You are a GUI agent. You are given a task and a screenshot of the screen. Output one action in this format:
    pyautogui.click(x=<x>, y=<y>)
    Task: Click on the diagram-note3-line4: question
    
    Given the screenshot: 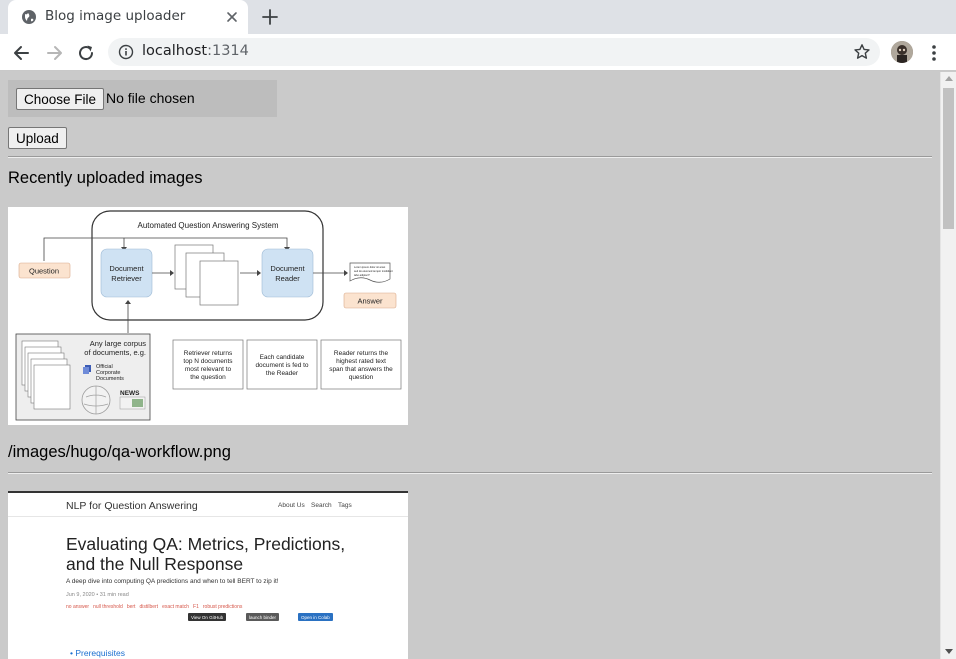 What is the action you would take?
    pyautogui.click(x=361, y=377)
    